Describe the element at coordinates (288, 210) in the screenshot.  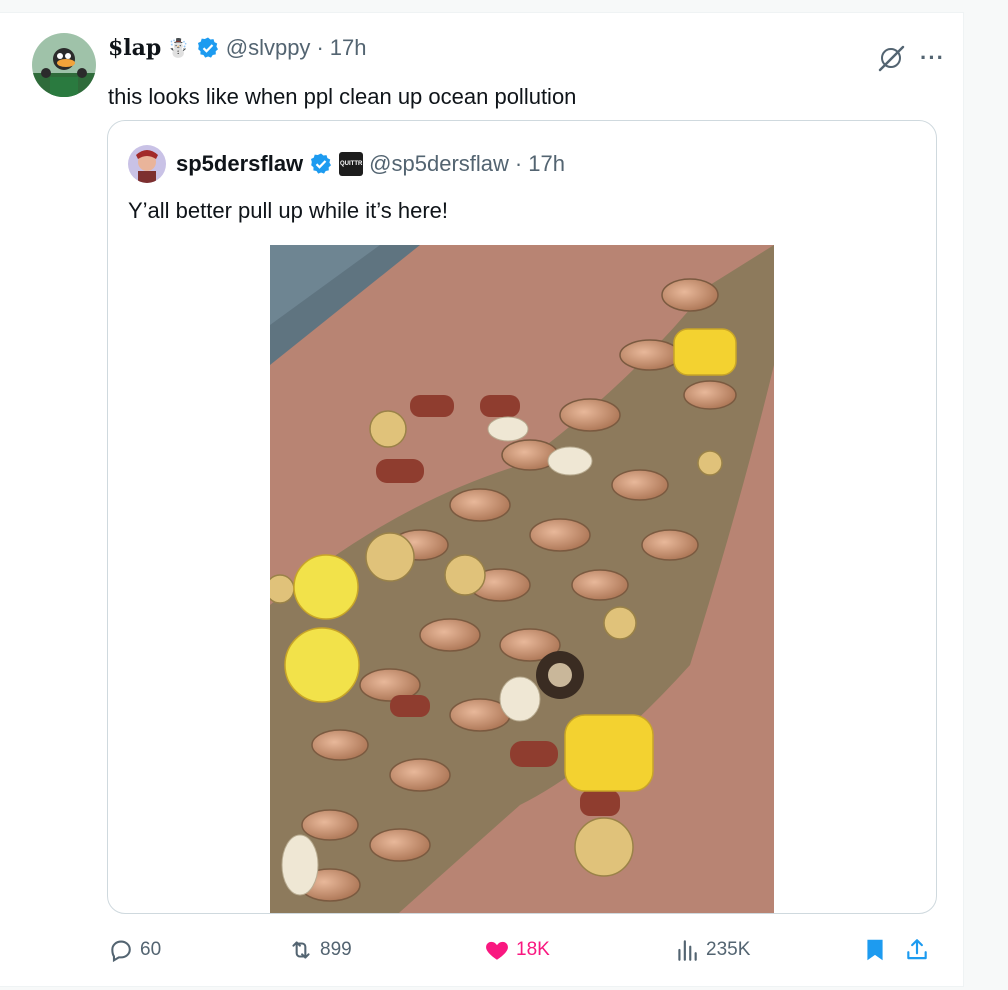
I see `quoted-tweet-text: Y’all better pull up while it’s here!` at that location.